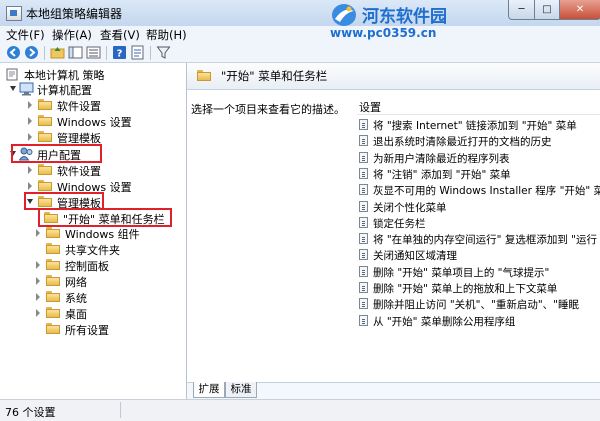  What do you see at coordinates (30, 412) in the screenshot?
I see `settings-count: 76 个设置` at bounding box center [30, 412].